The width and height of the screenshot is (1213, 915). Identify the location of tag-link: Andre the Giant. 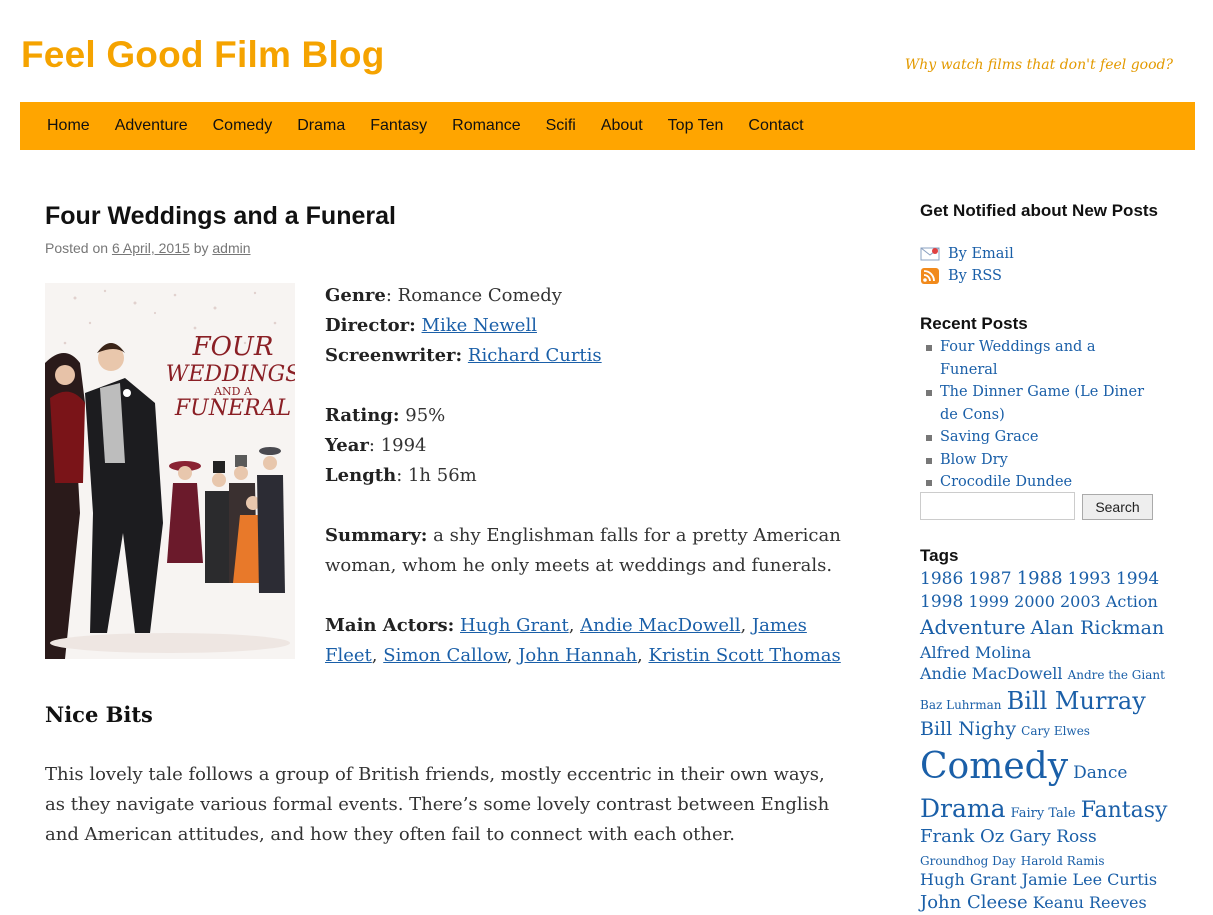
(1116, 675).